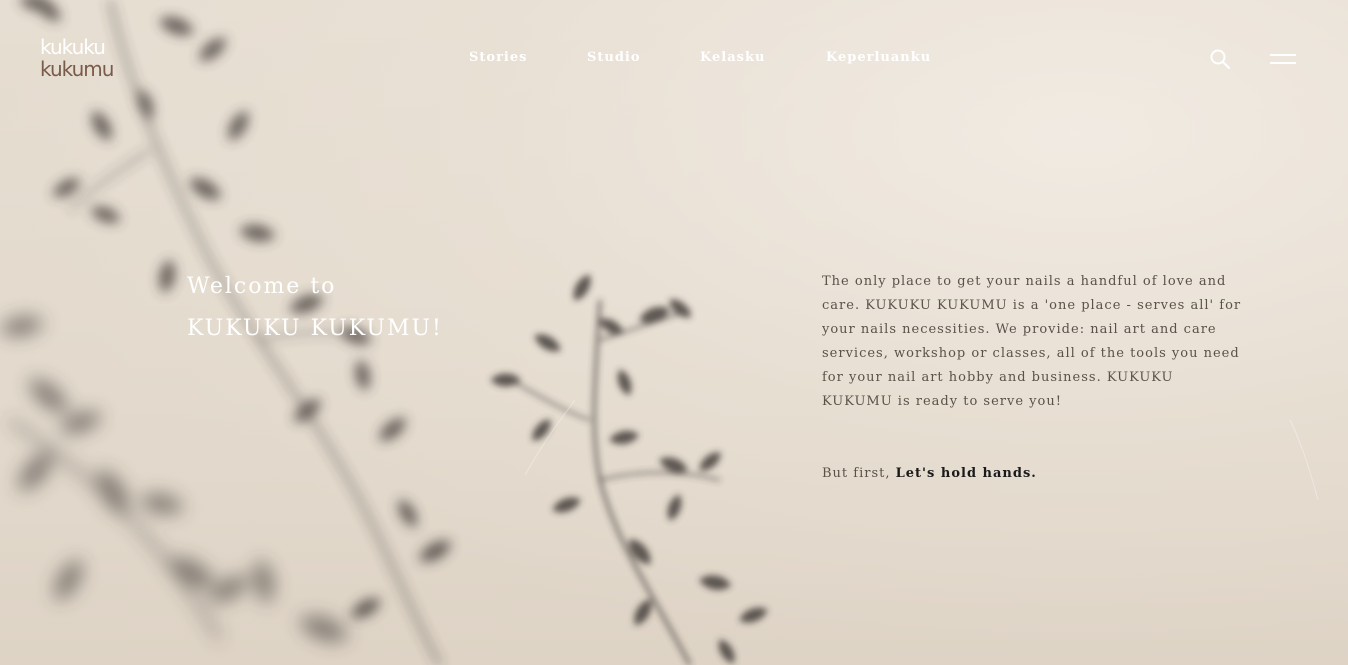  What do you see at coordinates (614, 57) in the screenshot?
I see `nav-item-studio: Studio` at bounding box center [614, 57].